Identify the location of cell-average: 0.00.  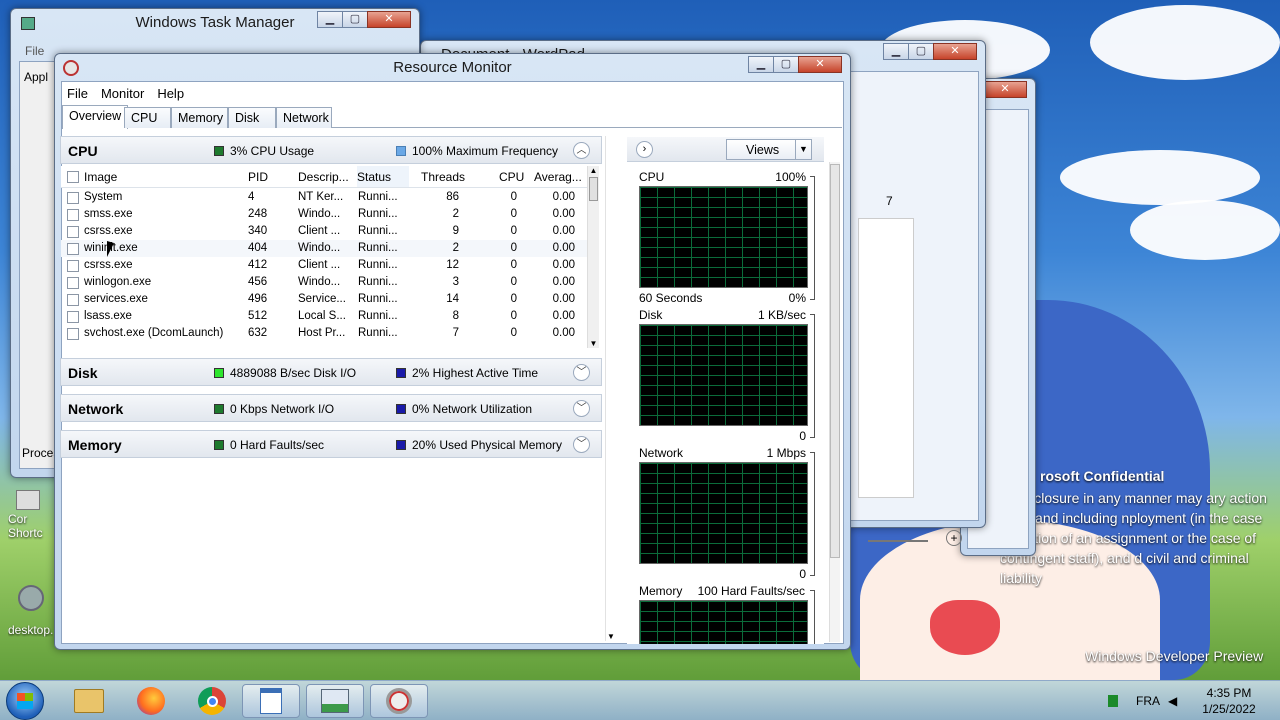
(563, 299).